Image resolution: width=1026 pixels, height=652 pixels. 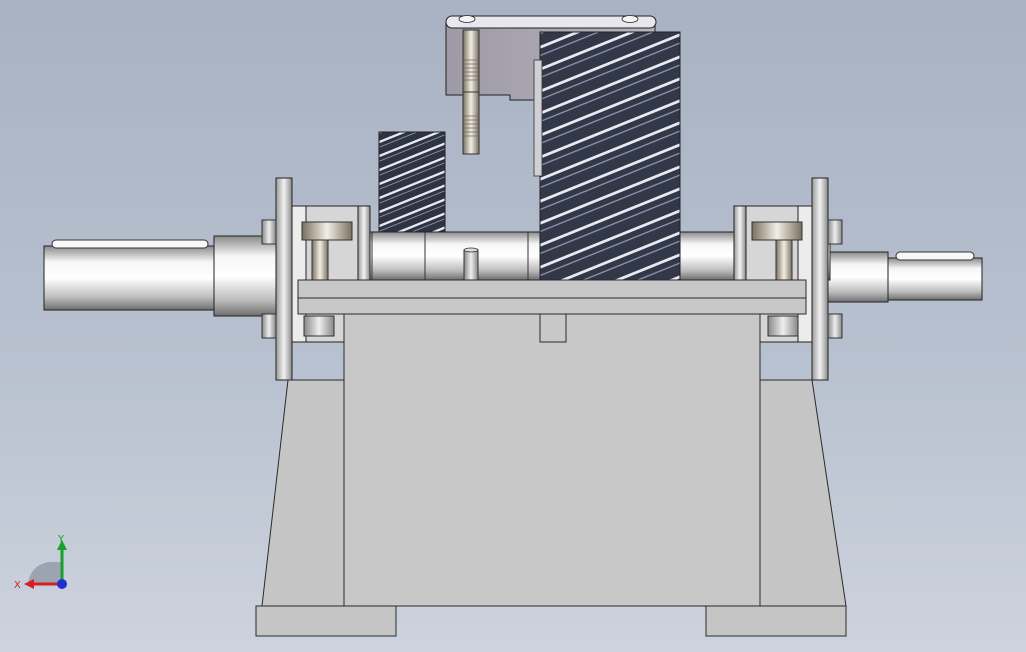 What do you see at coordinates (160, 276) in the screenshot?
I see `left-shaft` at bounding box center [160, 276].